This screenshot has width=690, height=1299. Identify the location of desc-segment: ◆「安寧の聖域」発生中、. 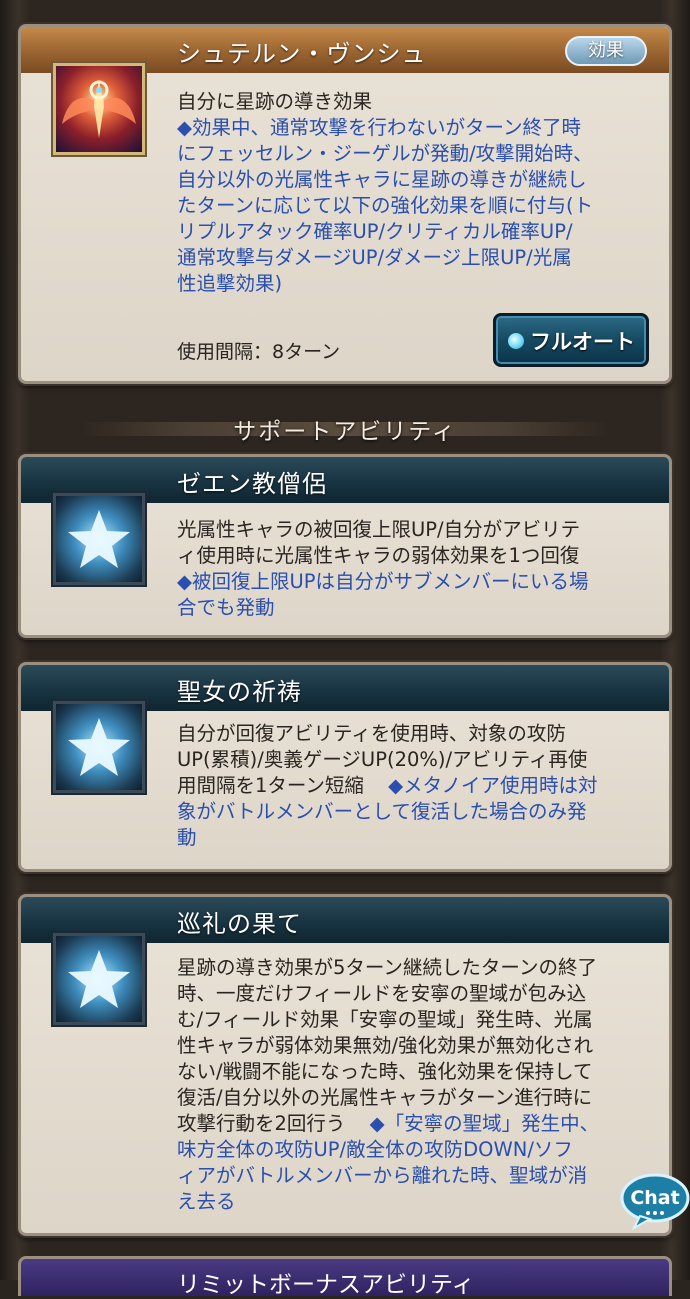
(484, 1123).